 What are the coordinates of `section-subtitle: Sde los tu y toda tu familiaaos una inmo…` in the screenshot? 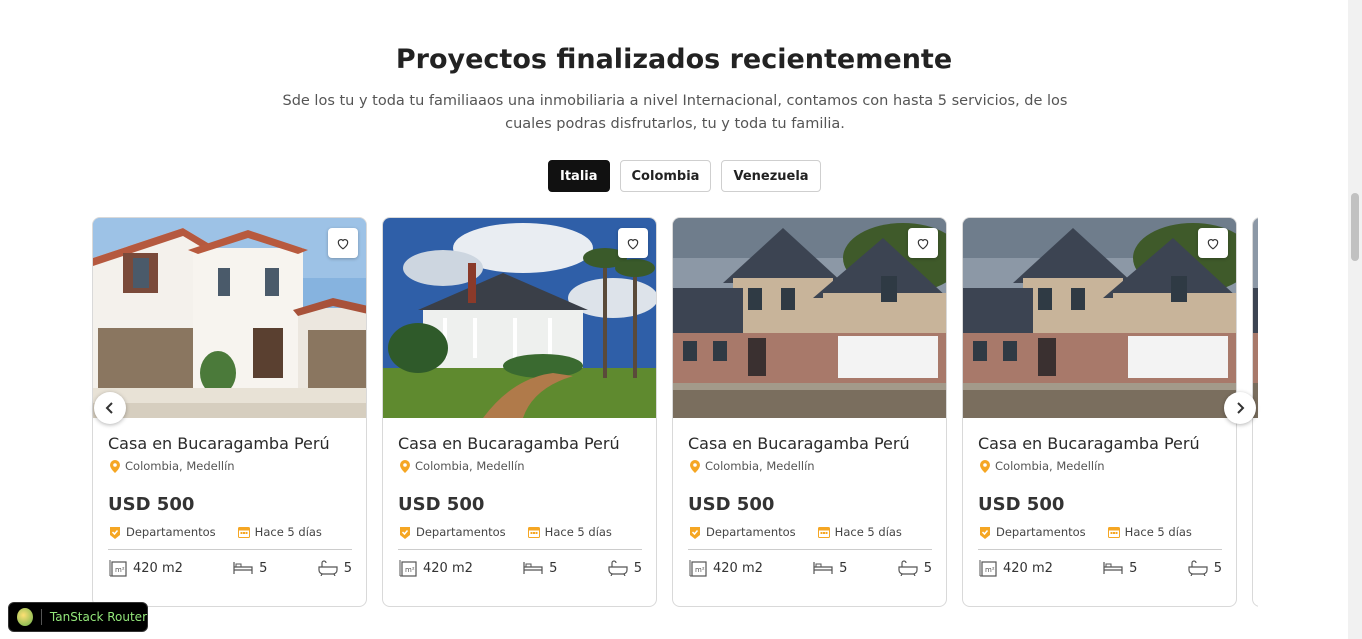 It's located at (675, 112).